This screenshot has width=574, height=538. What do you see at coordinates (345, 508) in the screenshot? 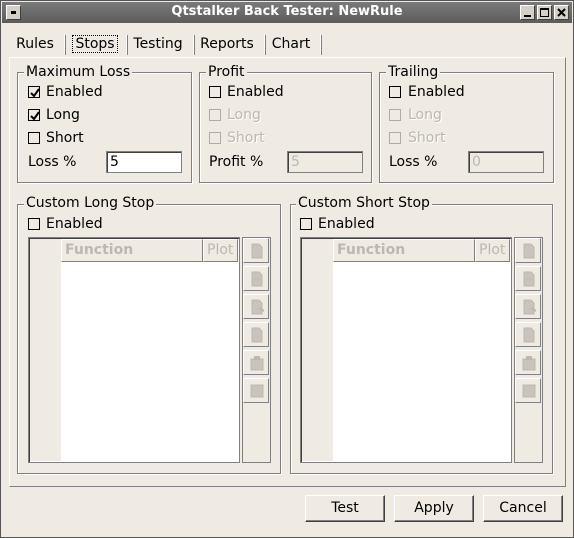
I see `test-button: Test` at bounding box center [345, 508].